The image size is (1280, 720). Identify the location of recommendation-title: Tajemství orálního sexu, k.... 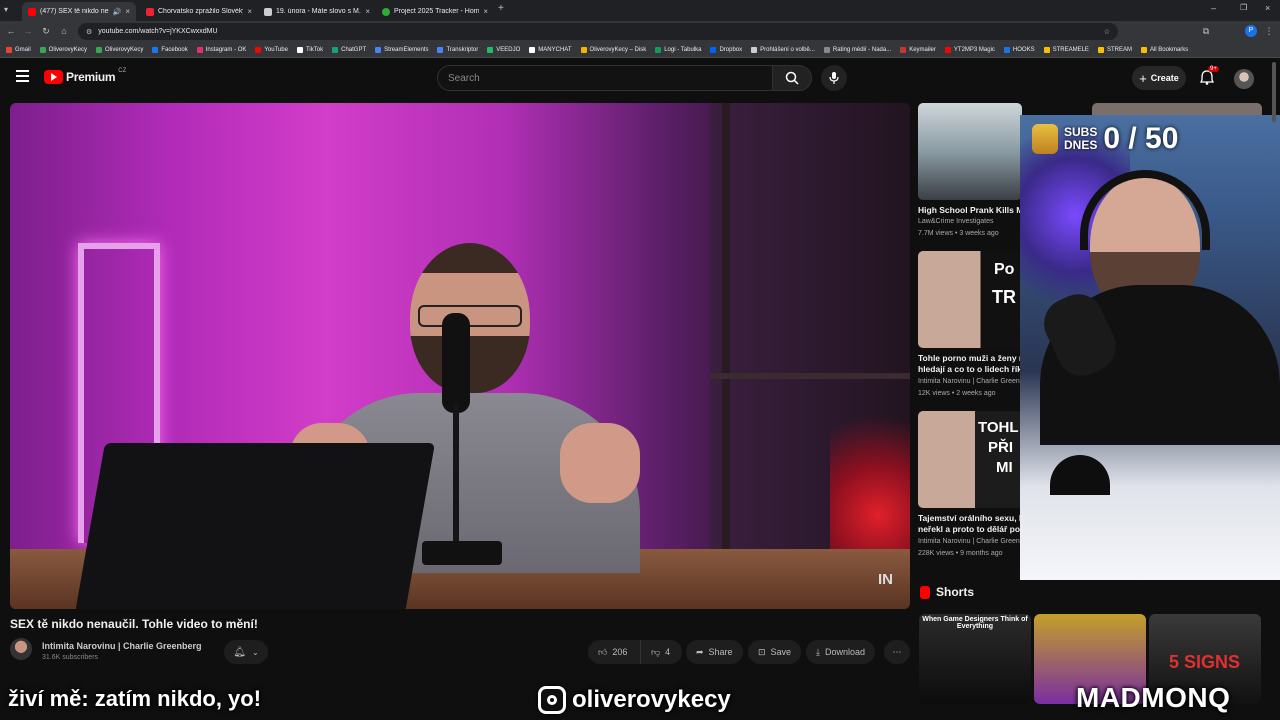
(970, 518).